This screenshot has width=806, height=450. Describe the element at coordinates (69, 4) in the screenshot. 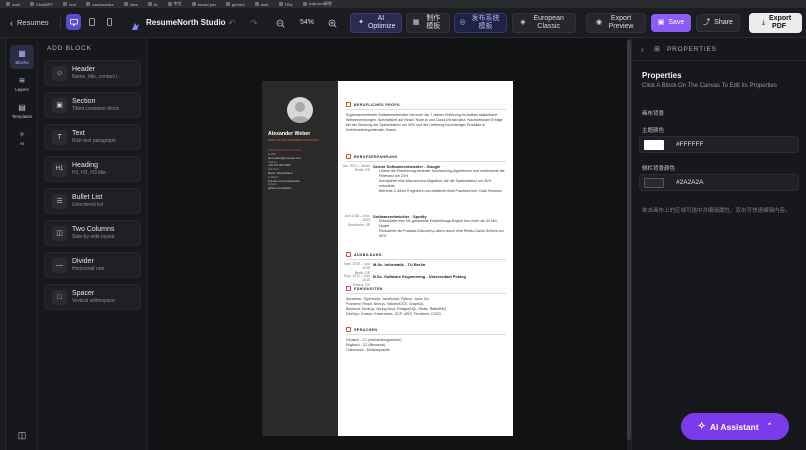

I see `bookmark-item: text` at that location.